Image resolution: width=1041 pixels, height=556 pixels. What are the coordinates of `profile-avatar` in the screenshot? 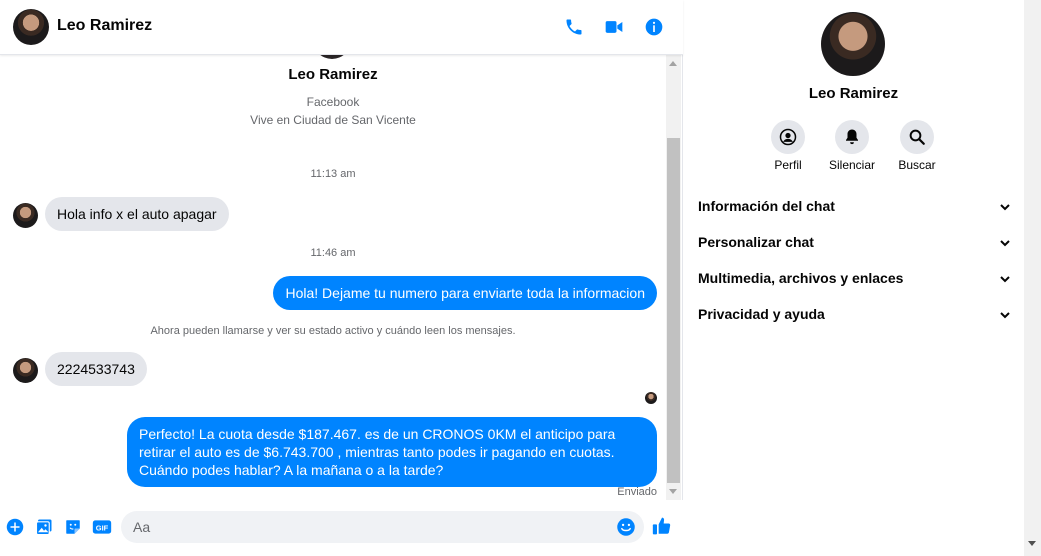 It's located at (332, 57).